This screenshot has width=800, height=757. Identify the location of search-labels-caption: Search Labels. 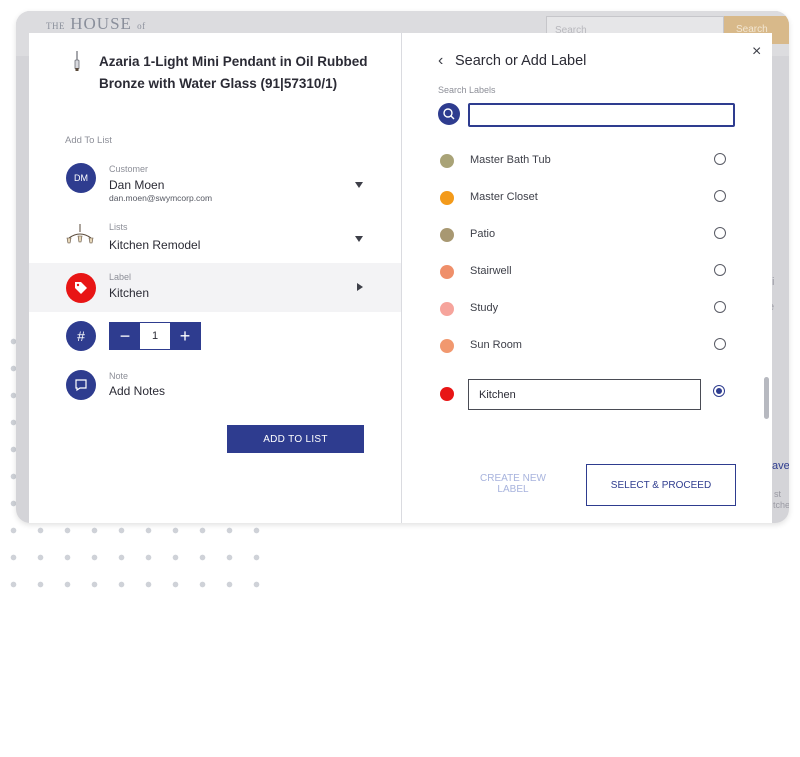
(467, 90).